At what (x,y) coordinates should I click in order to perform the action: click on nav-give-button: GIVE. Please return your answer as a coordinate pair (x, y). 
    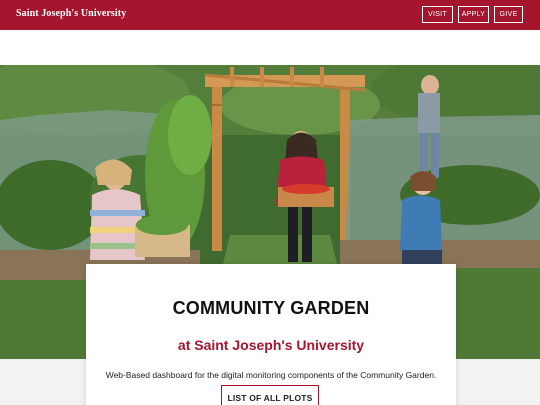
    Looking at the image, I should click on (508, 14).